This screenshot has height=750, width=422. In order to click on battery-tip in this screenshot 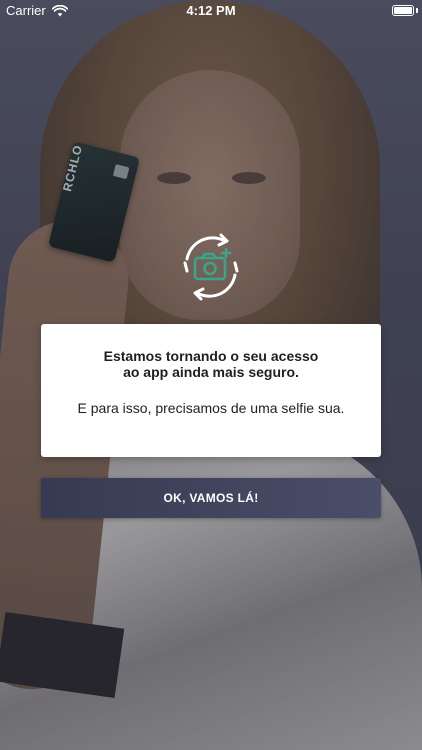, I will do `click(417, 10)`.